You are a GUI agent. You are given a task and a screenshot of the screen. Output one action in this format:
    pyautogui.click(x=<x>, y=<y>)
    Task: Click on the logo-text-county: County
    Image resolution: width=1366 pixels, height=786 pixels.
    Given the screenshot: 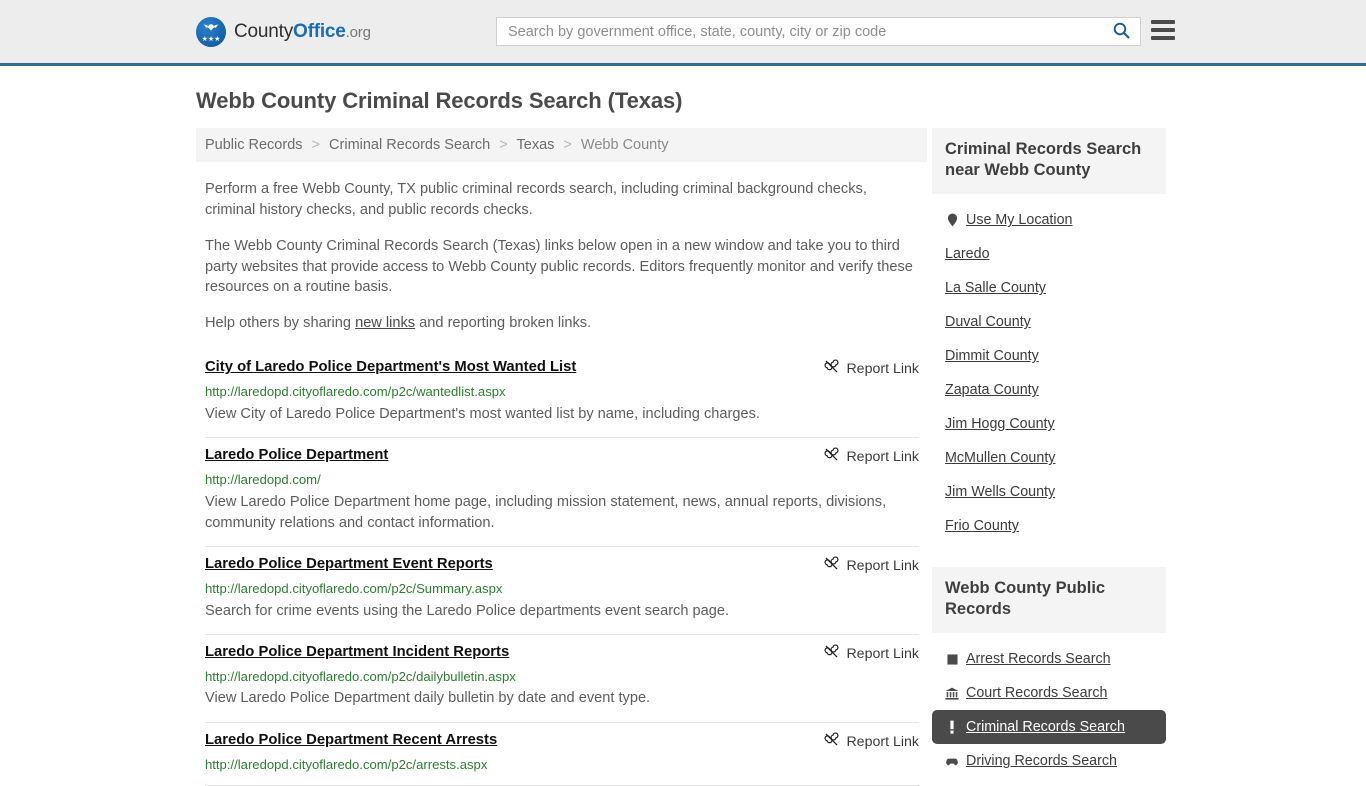 What is the action you would take?
    pyautogui.click(x=264, y=31)
    